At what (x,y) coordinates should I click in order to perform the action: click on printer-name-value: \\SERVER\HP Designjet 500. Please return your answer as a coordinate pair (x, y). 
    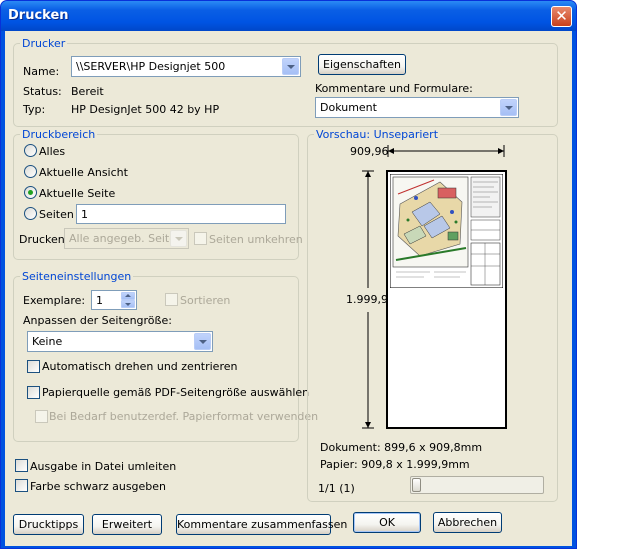
    Looking at the image, I should click on (151, 66).